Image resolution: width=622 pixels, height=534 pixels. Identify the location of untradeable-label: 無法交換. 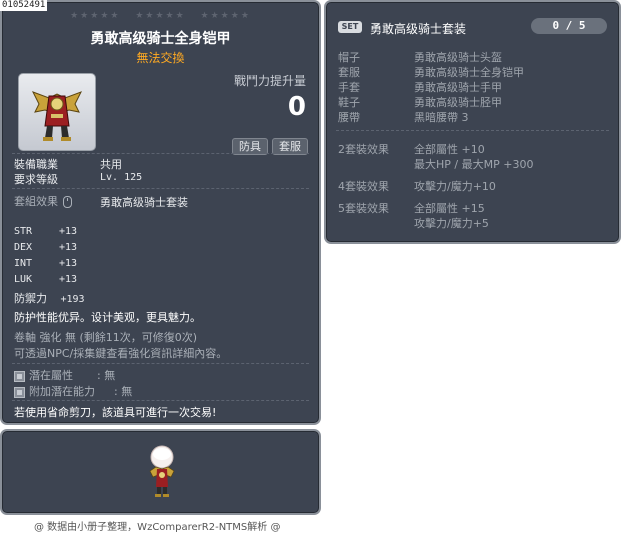
(160, 58).